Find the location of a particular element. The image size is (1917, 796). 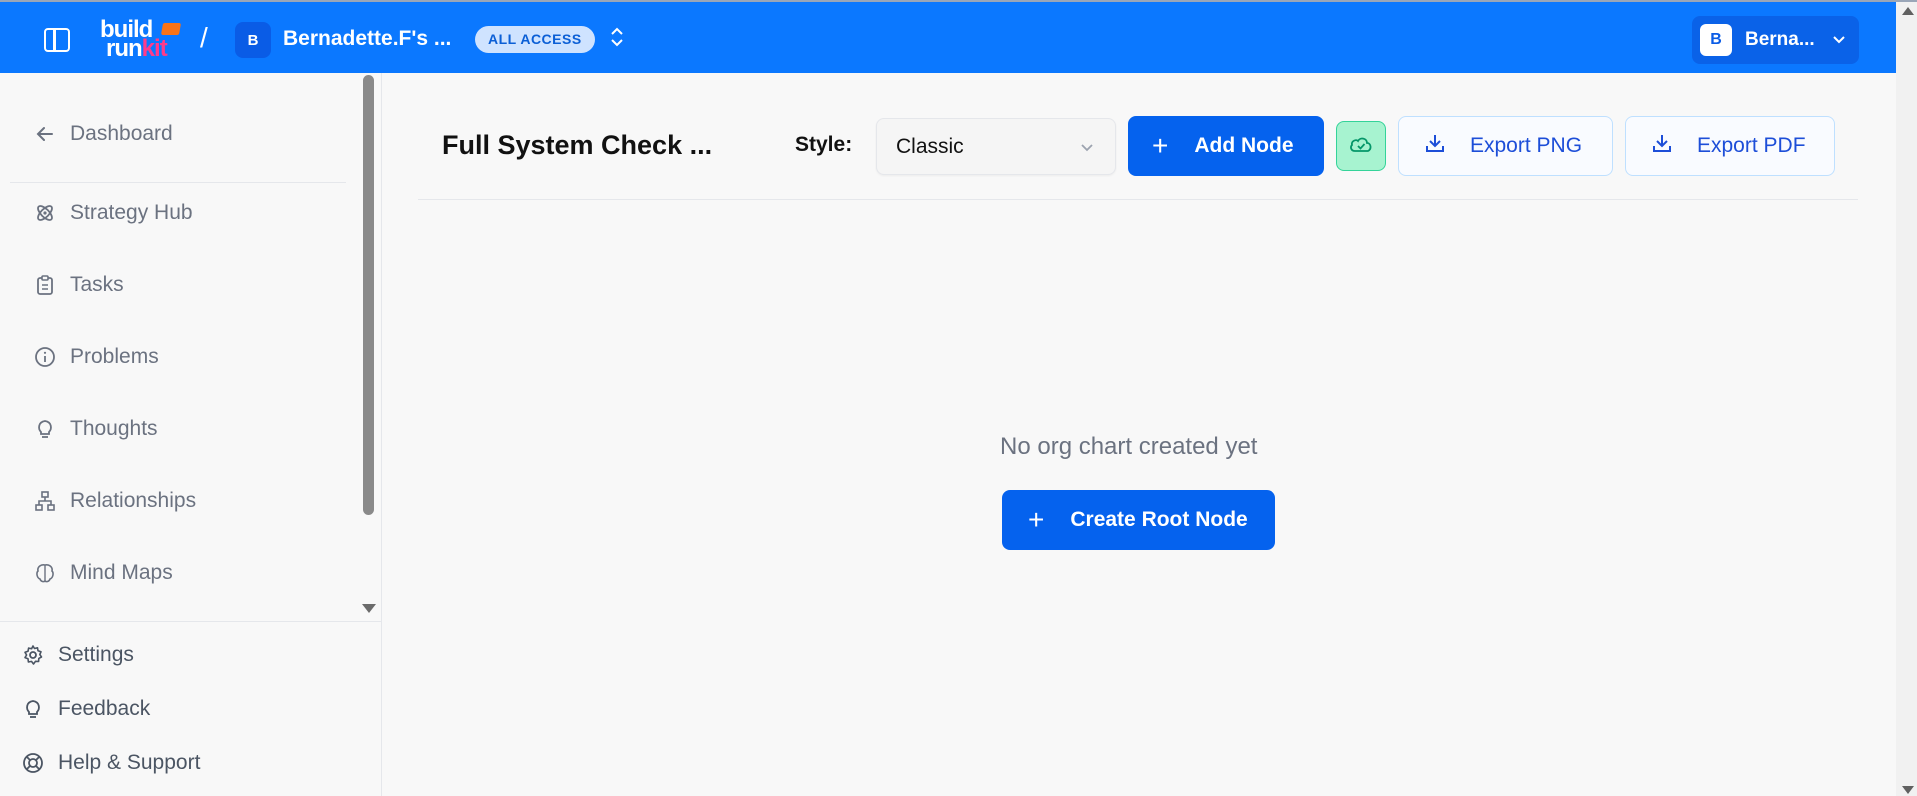

sidebar-item-label: Settings is located at coordinates (96, 654).